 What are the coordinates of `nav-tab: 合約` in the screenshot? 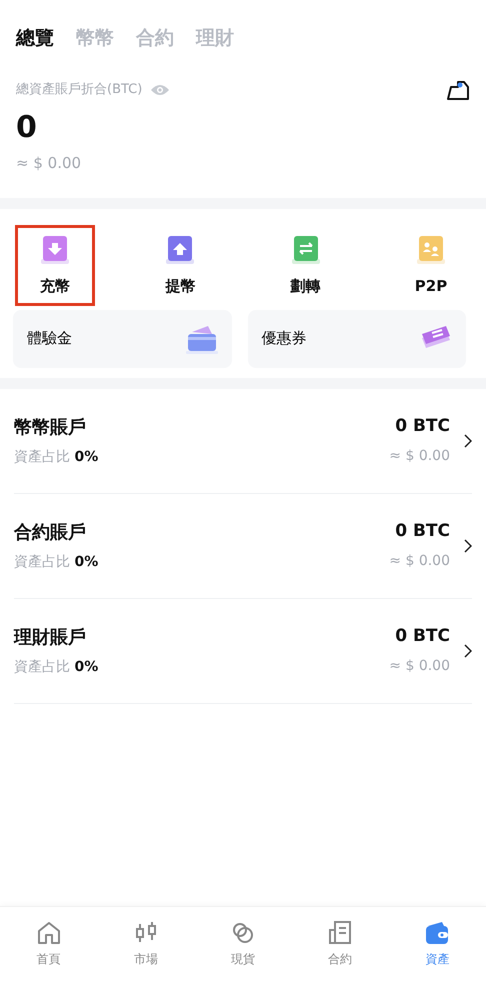 It's located at (340, 955).